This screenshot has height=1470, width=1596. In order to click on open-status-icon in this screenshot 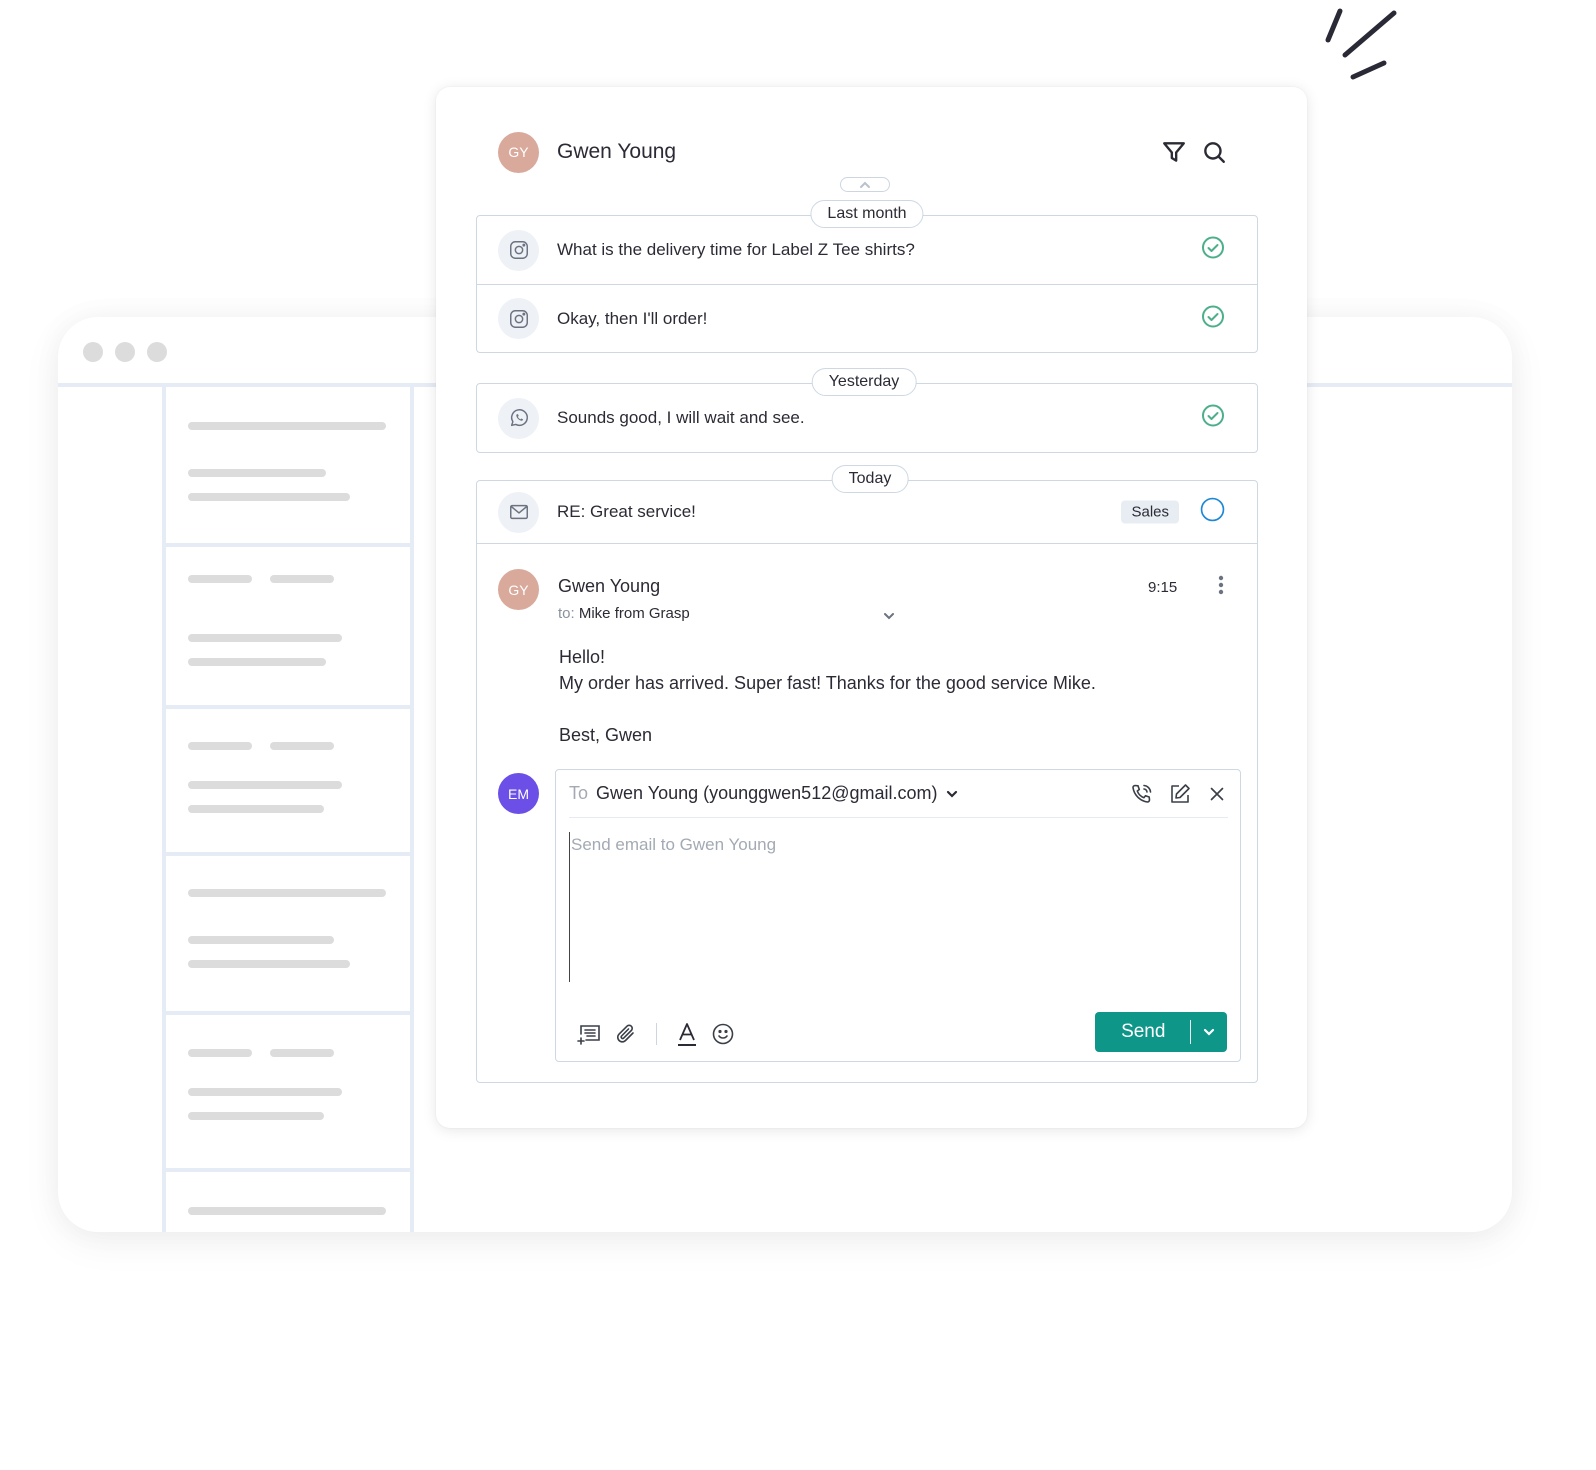, I will do `click(1212, 512)`.